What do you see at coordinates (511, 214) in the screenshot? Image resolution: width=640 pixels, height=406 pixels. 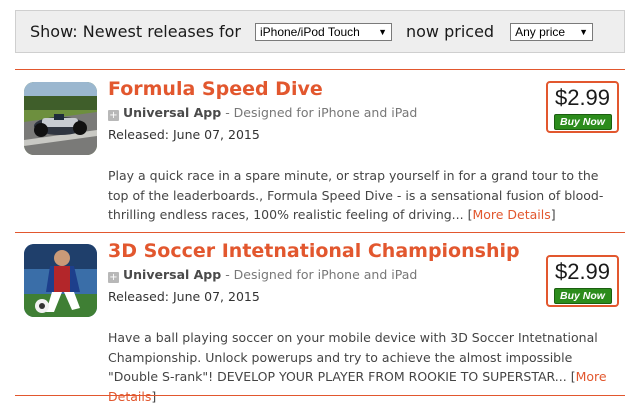 I see `more-details-link: More Details` at bounding box center [511, 214].